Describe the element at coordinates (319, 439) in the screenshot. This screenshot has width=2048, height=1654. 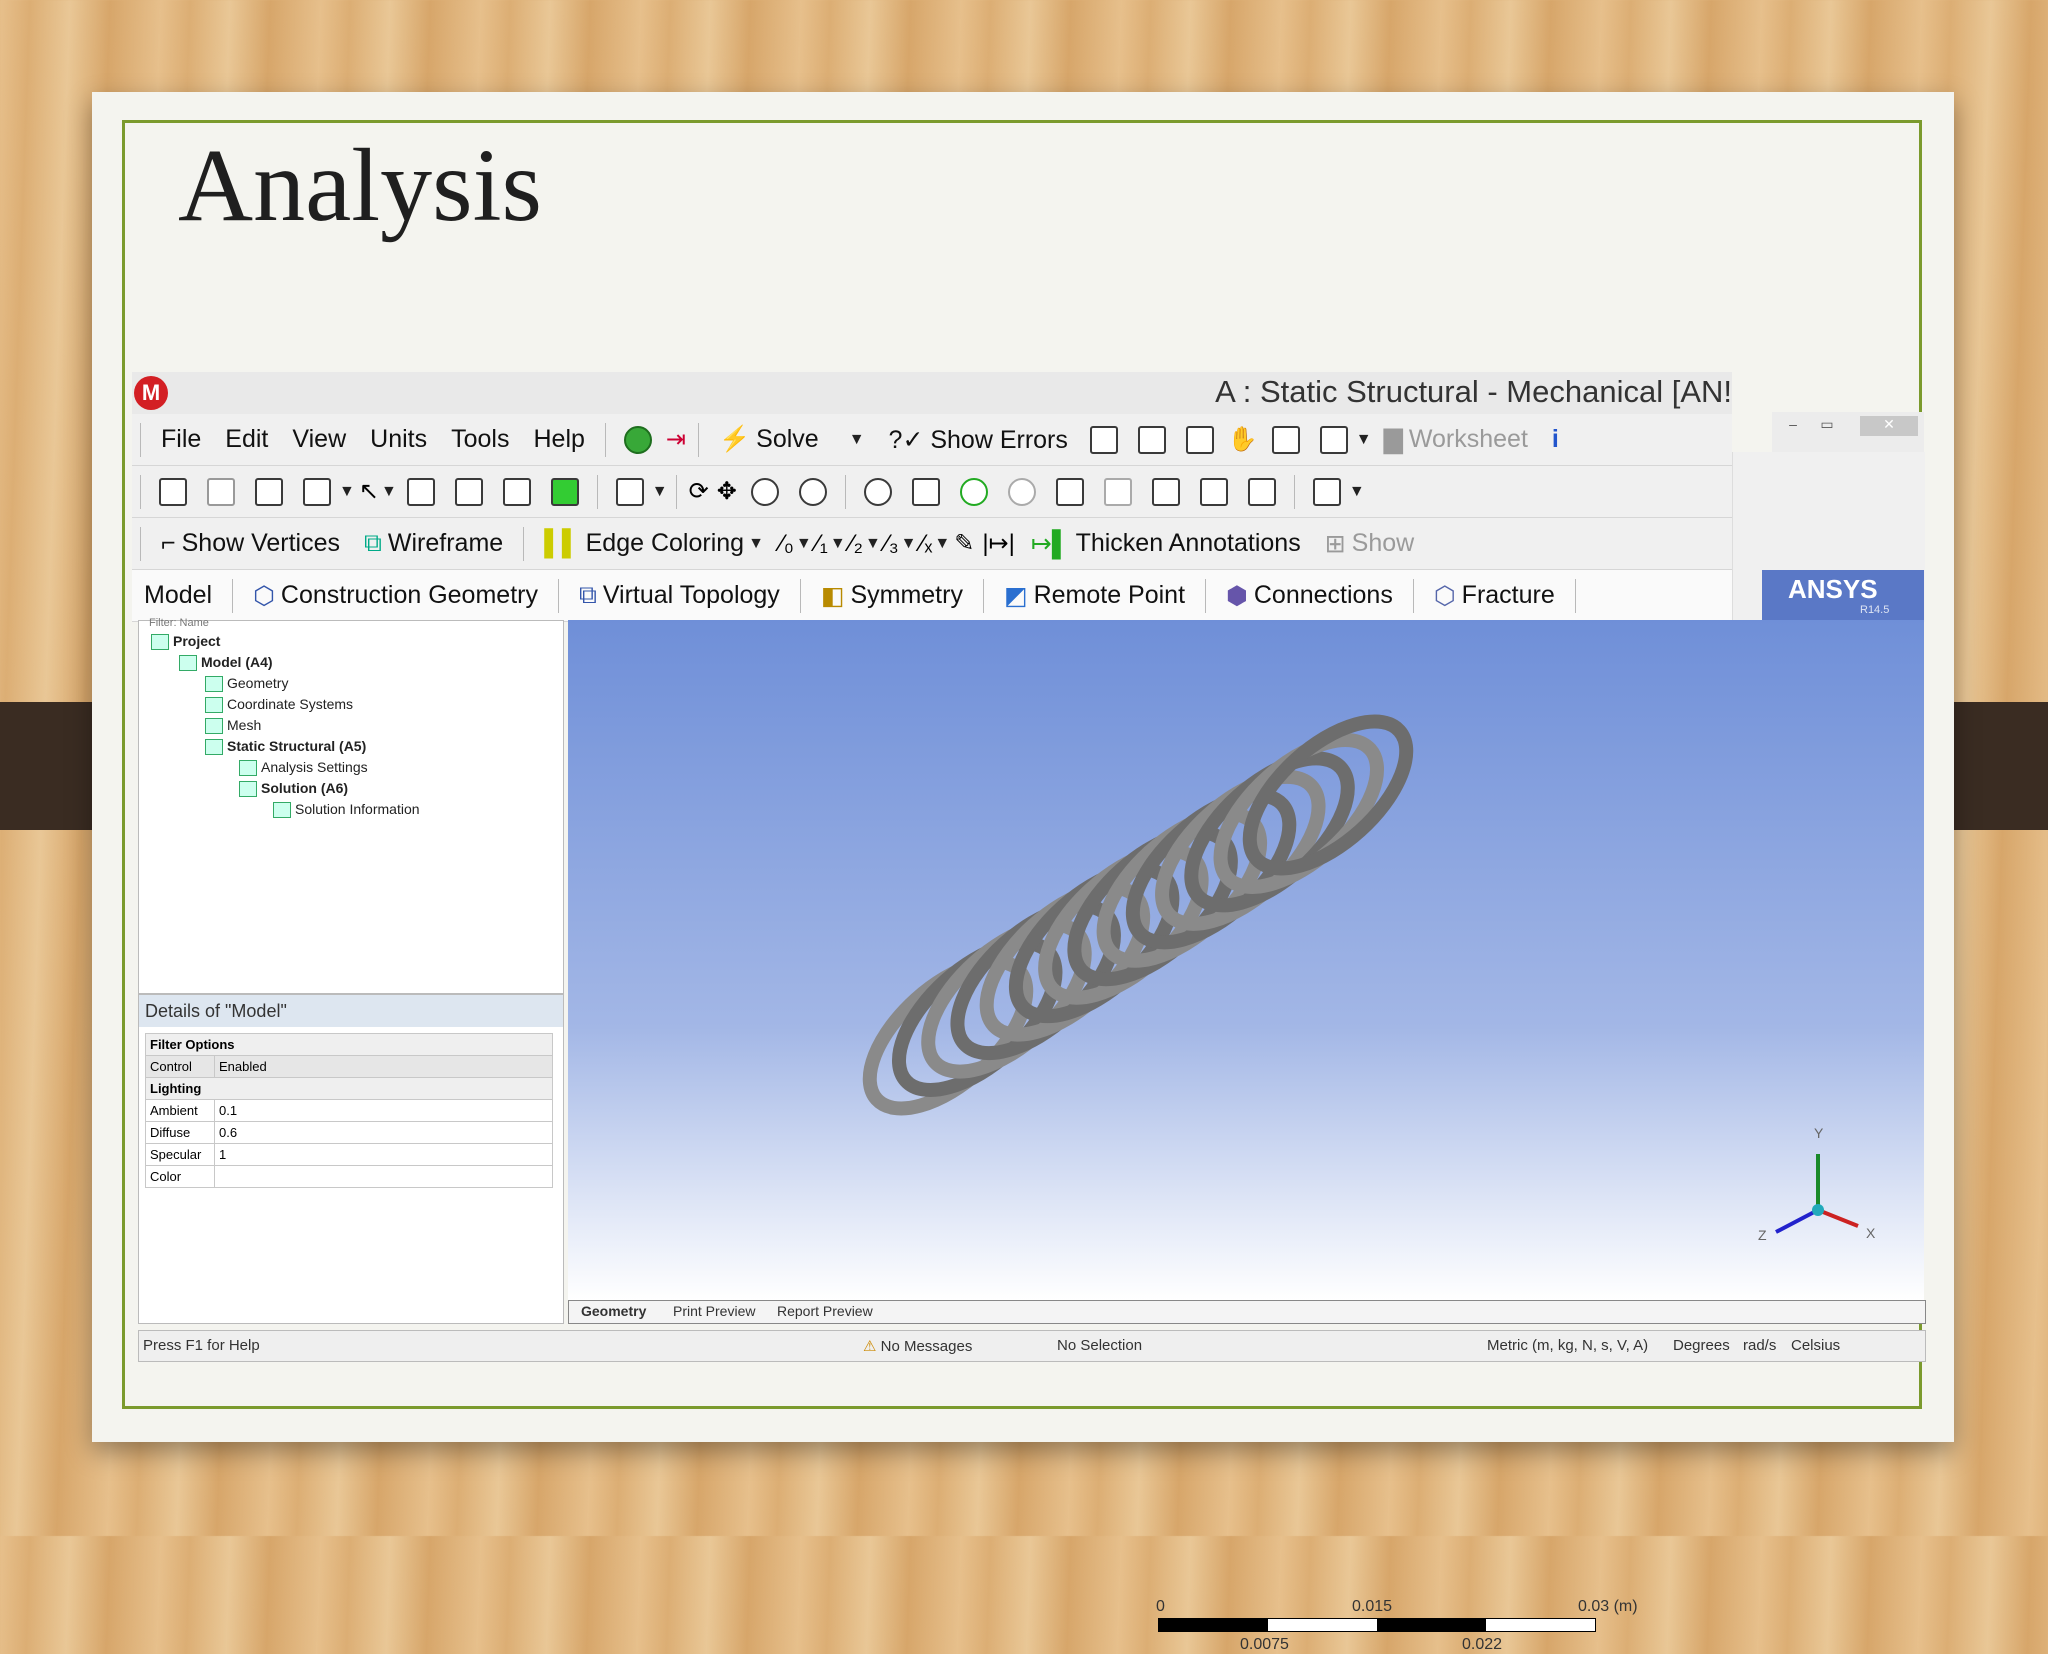
I see `menu-view: View` at that location.